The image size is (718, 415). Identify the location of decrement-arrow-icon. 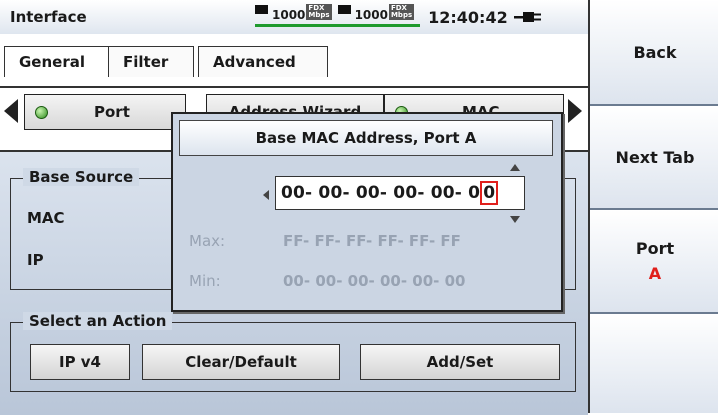
(515, 219).